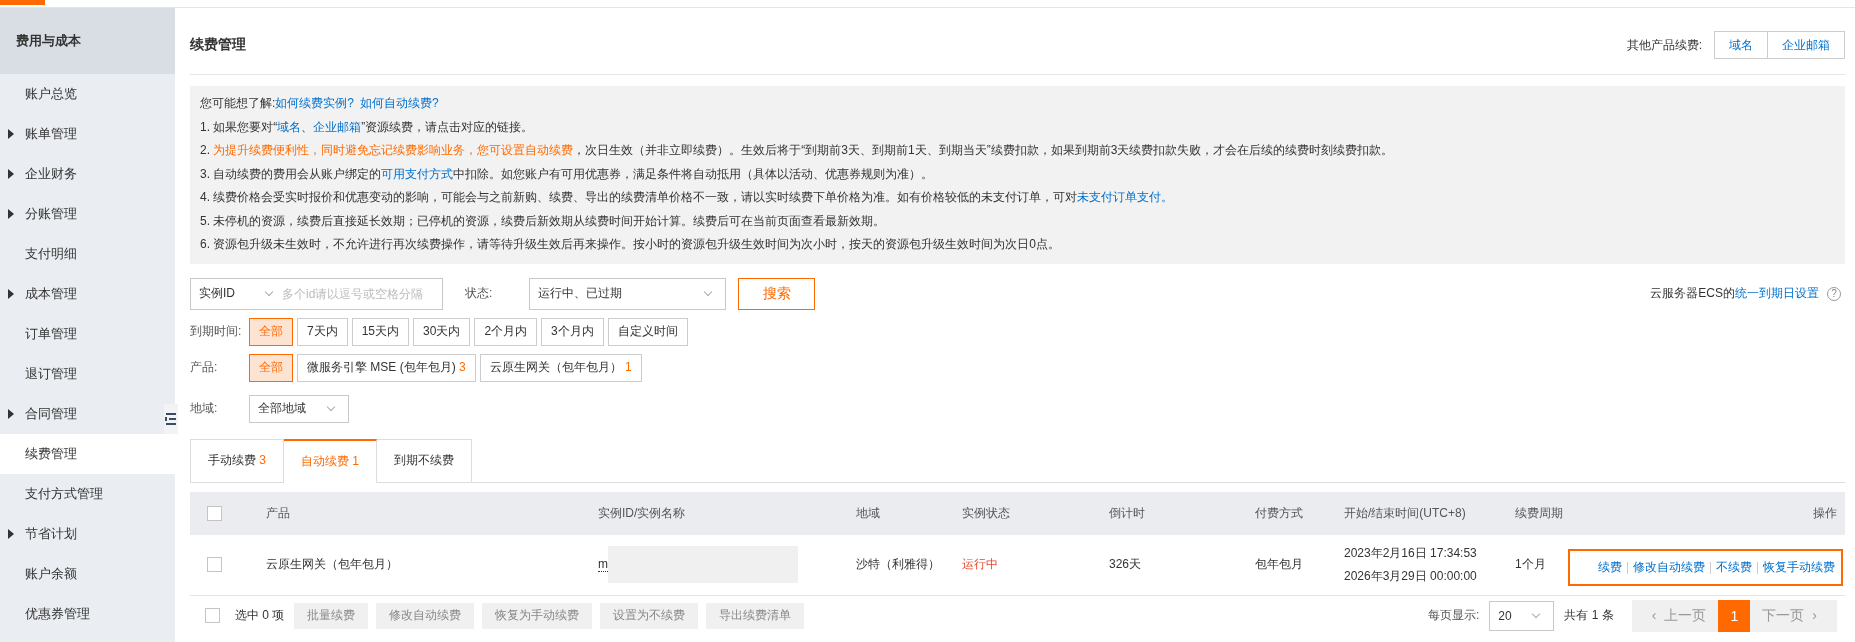 The width and height of the screenshot is (1855, 642). I want to click on total-count: 共有 1 条, so click(1589, 615).